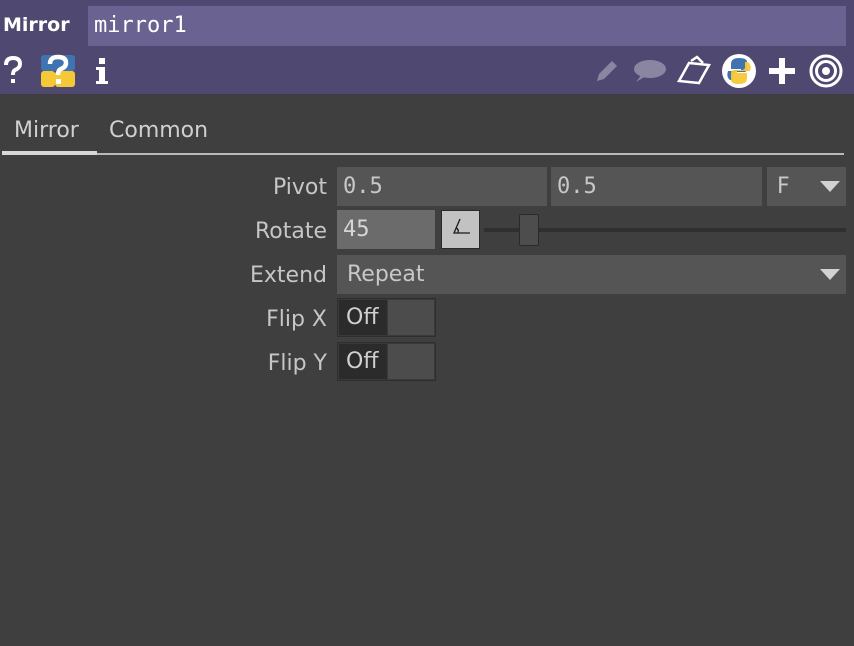  What do you see at coordinates (58, 71) in the screenshot?
I see `python-help-icon` at bounding box center [58, 71].